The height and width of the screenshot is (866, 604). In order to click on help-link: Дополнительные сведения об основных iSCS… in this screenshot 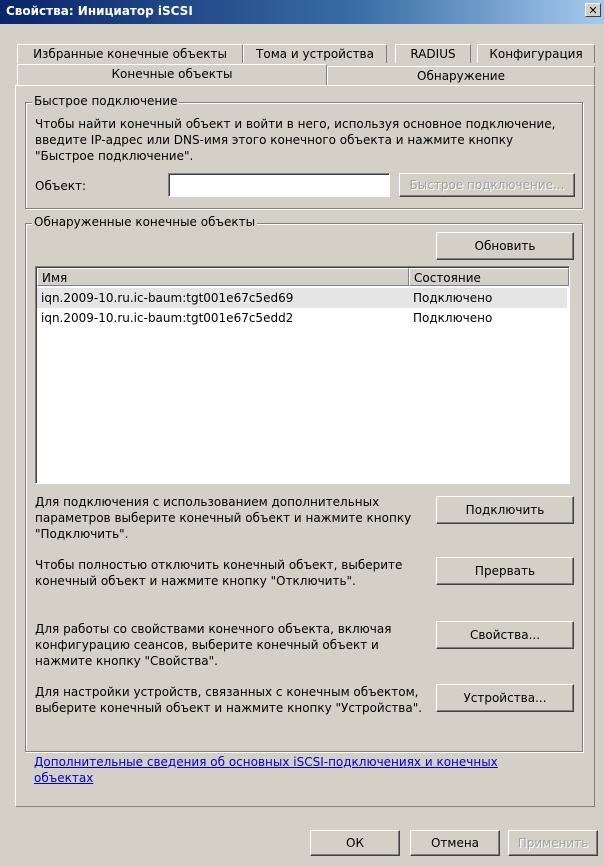, I will do `click(274, 770)`.